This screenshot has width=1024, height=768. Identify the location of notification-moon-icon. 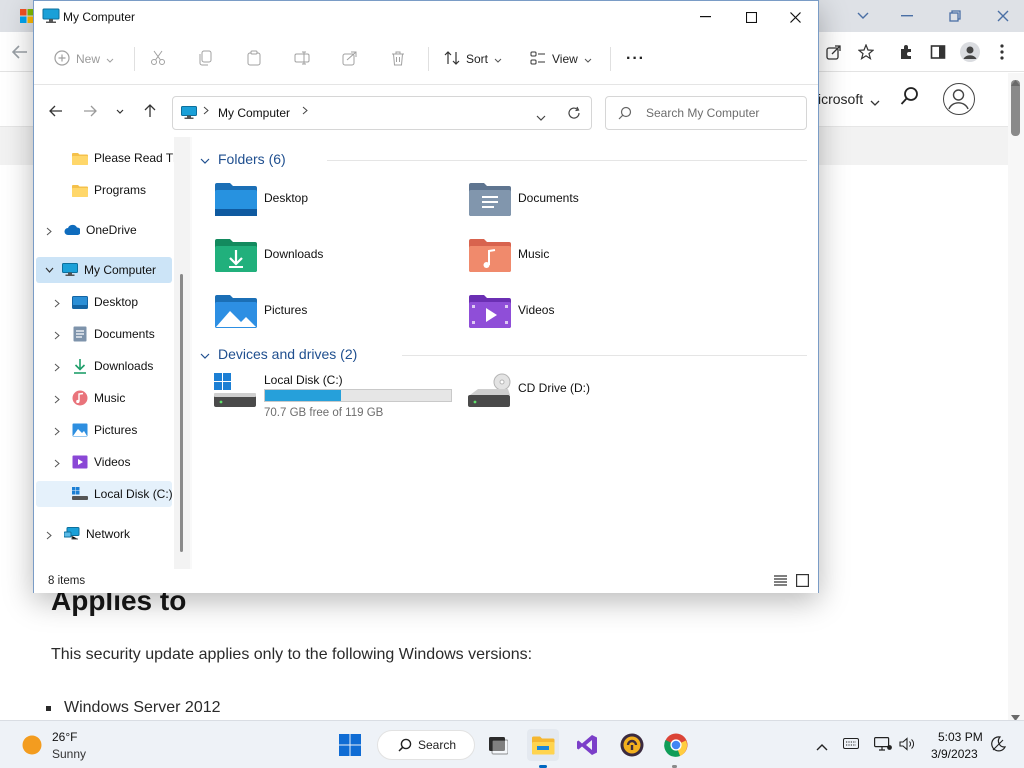
(998, 745).